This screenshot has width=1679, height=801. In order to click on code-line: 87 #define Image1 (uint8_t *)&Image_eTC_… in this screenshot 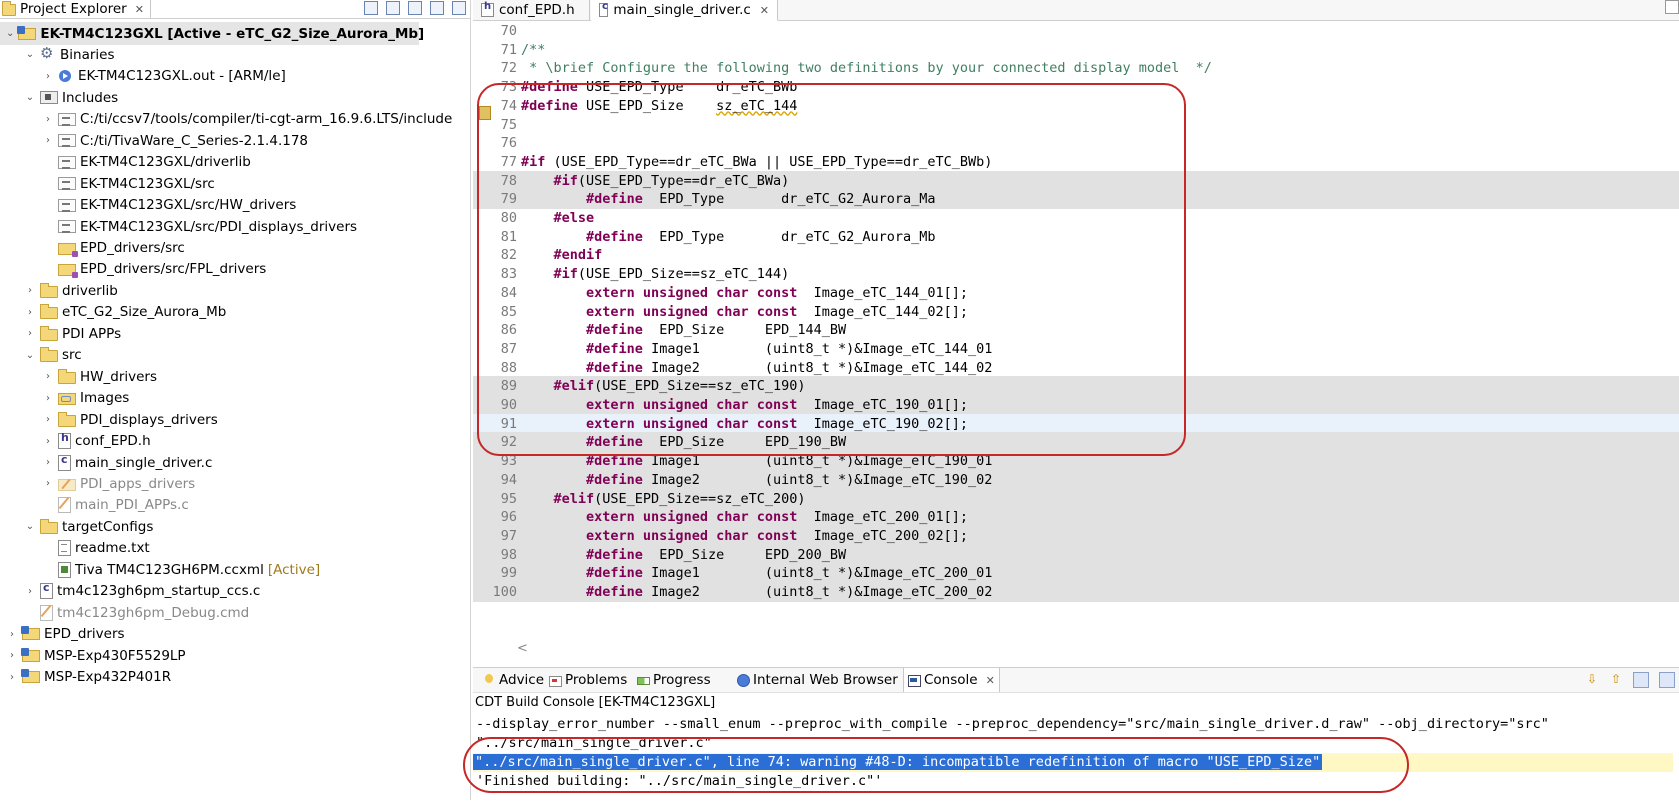, I will do `click(1076, 349)`.